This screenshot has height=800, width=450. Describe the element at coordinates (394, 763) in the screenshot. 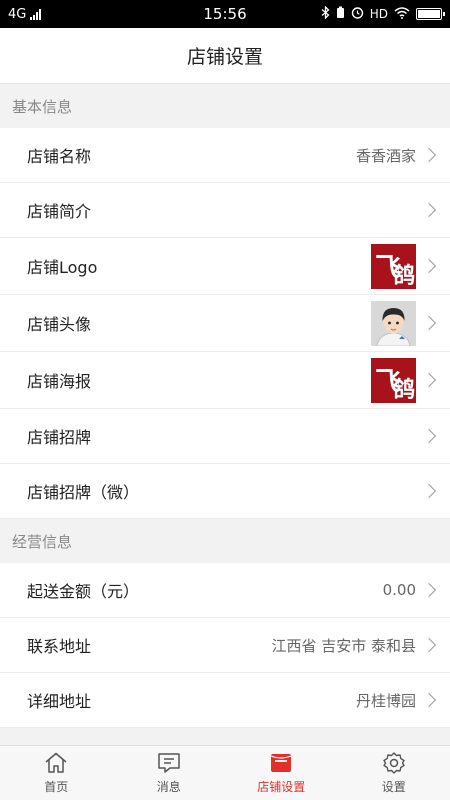

I see `gear-icon` at that location.